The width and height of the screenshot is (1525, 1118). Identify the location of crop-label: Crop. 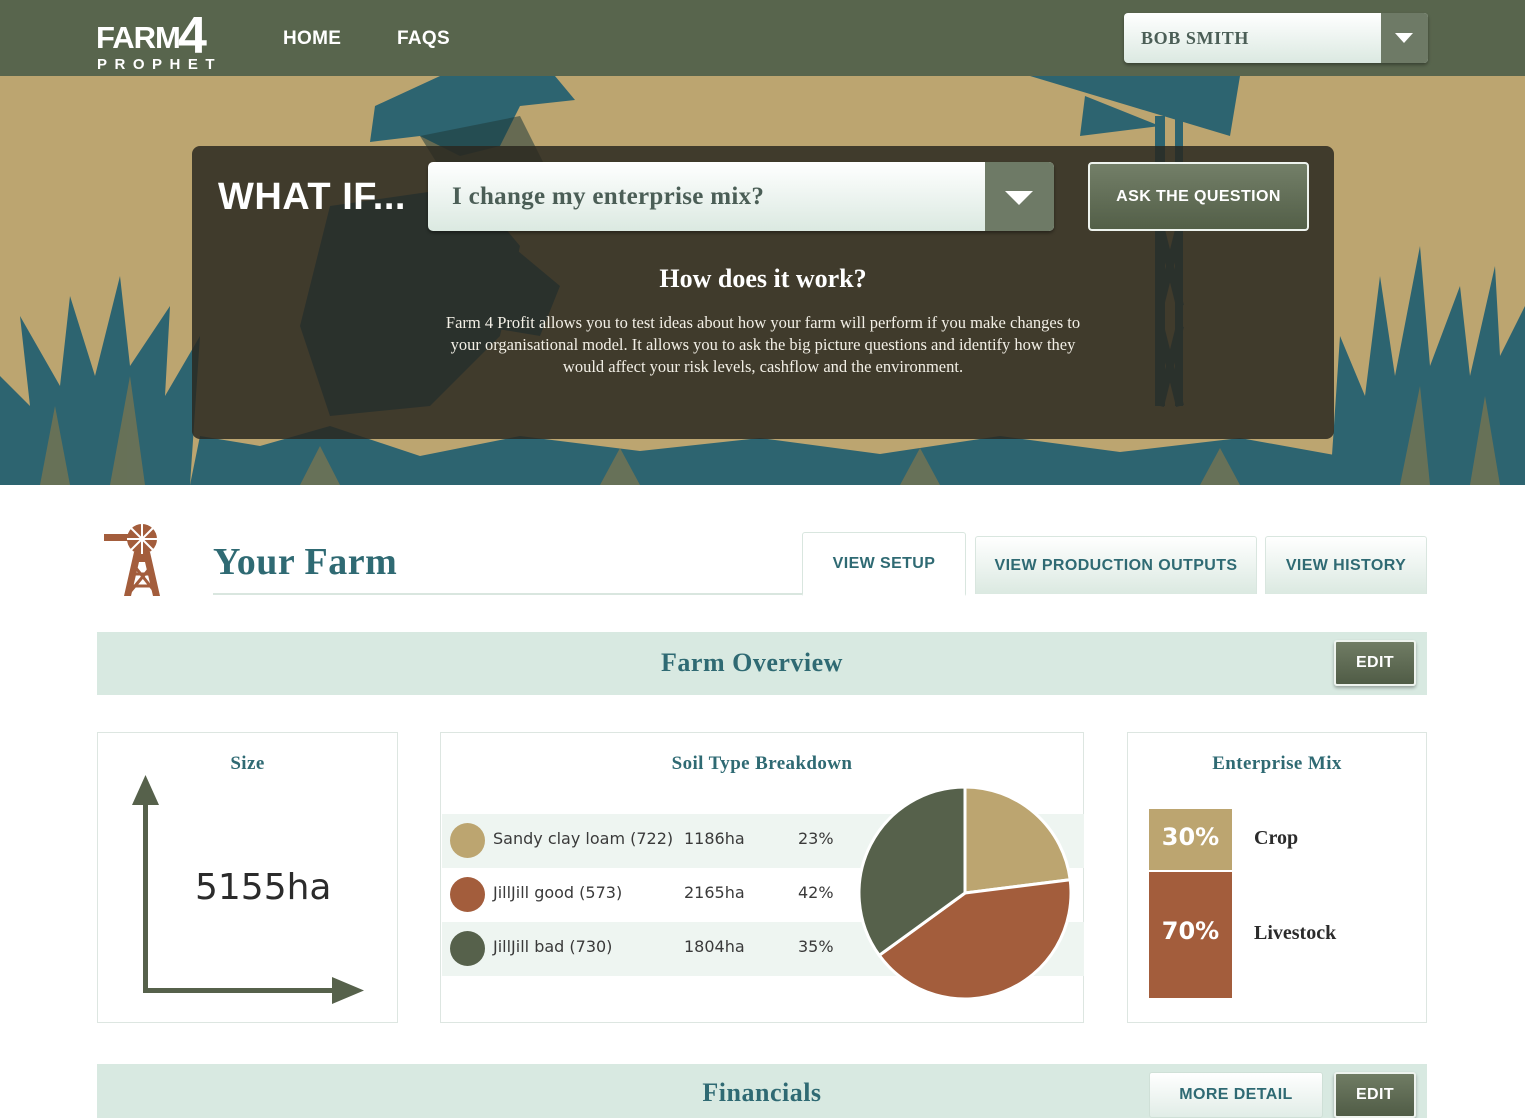
(1276, 838).